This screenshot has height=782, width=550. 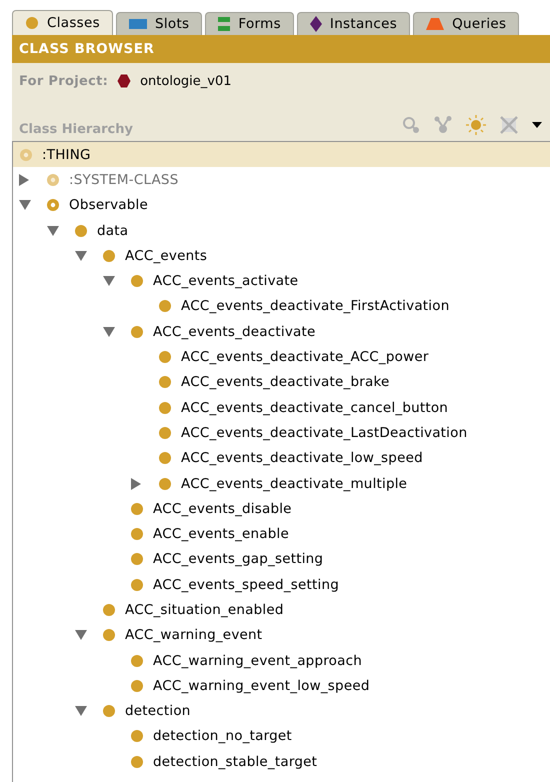 I want to click on tab: Instances, so click(x=353, y=23).